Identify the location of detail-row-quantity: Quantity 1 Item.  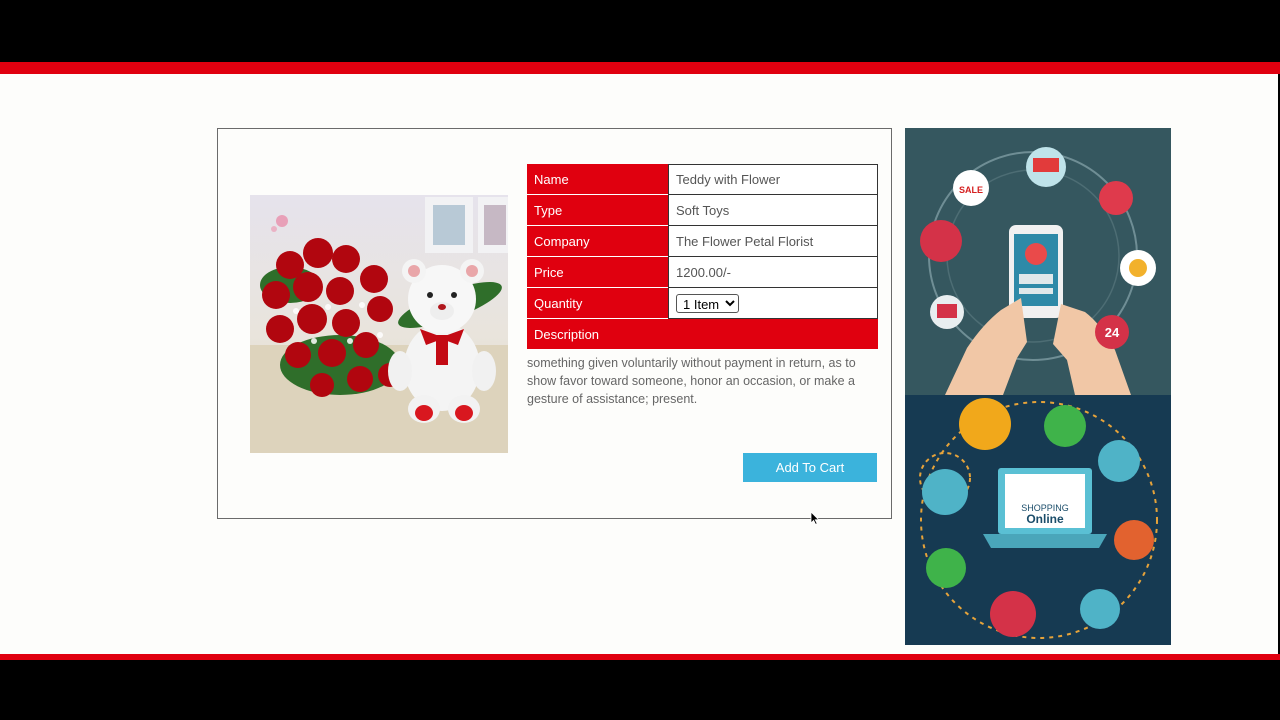
(702, 303).